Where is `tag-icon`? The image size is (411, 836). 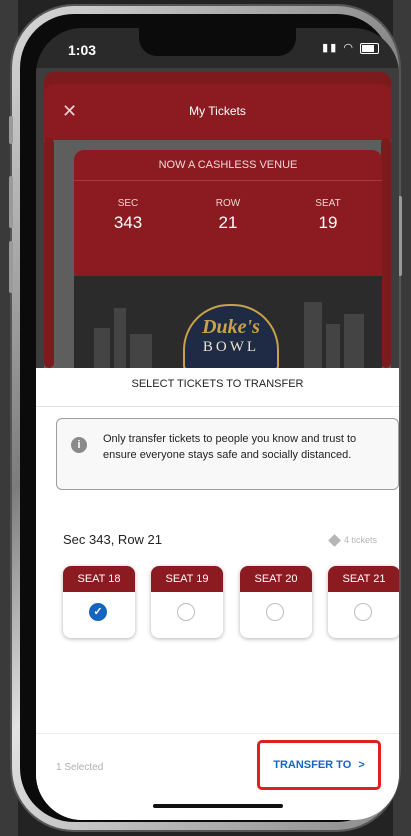
tag-icon is located at coordinates (334, 540).